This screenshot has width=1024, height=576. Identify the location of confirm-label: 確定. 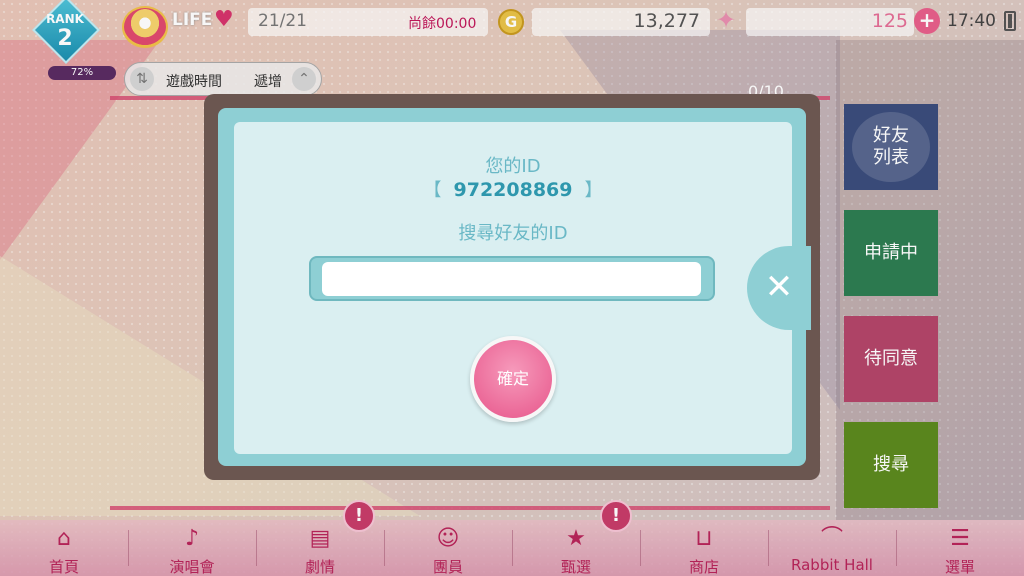
(512, 378).